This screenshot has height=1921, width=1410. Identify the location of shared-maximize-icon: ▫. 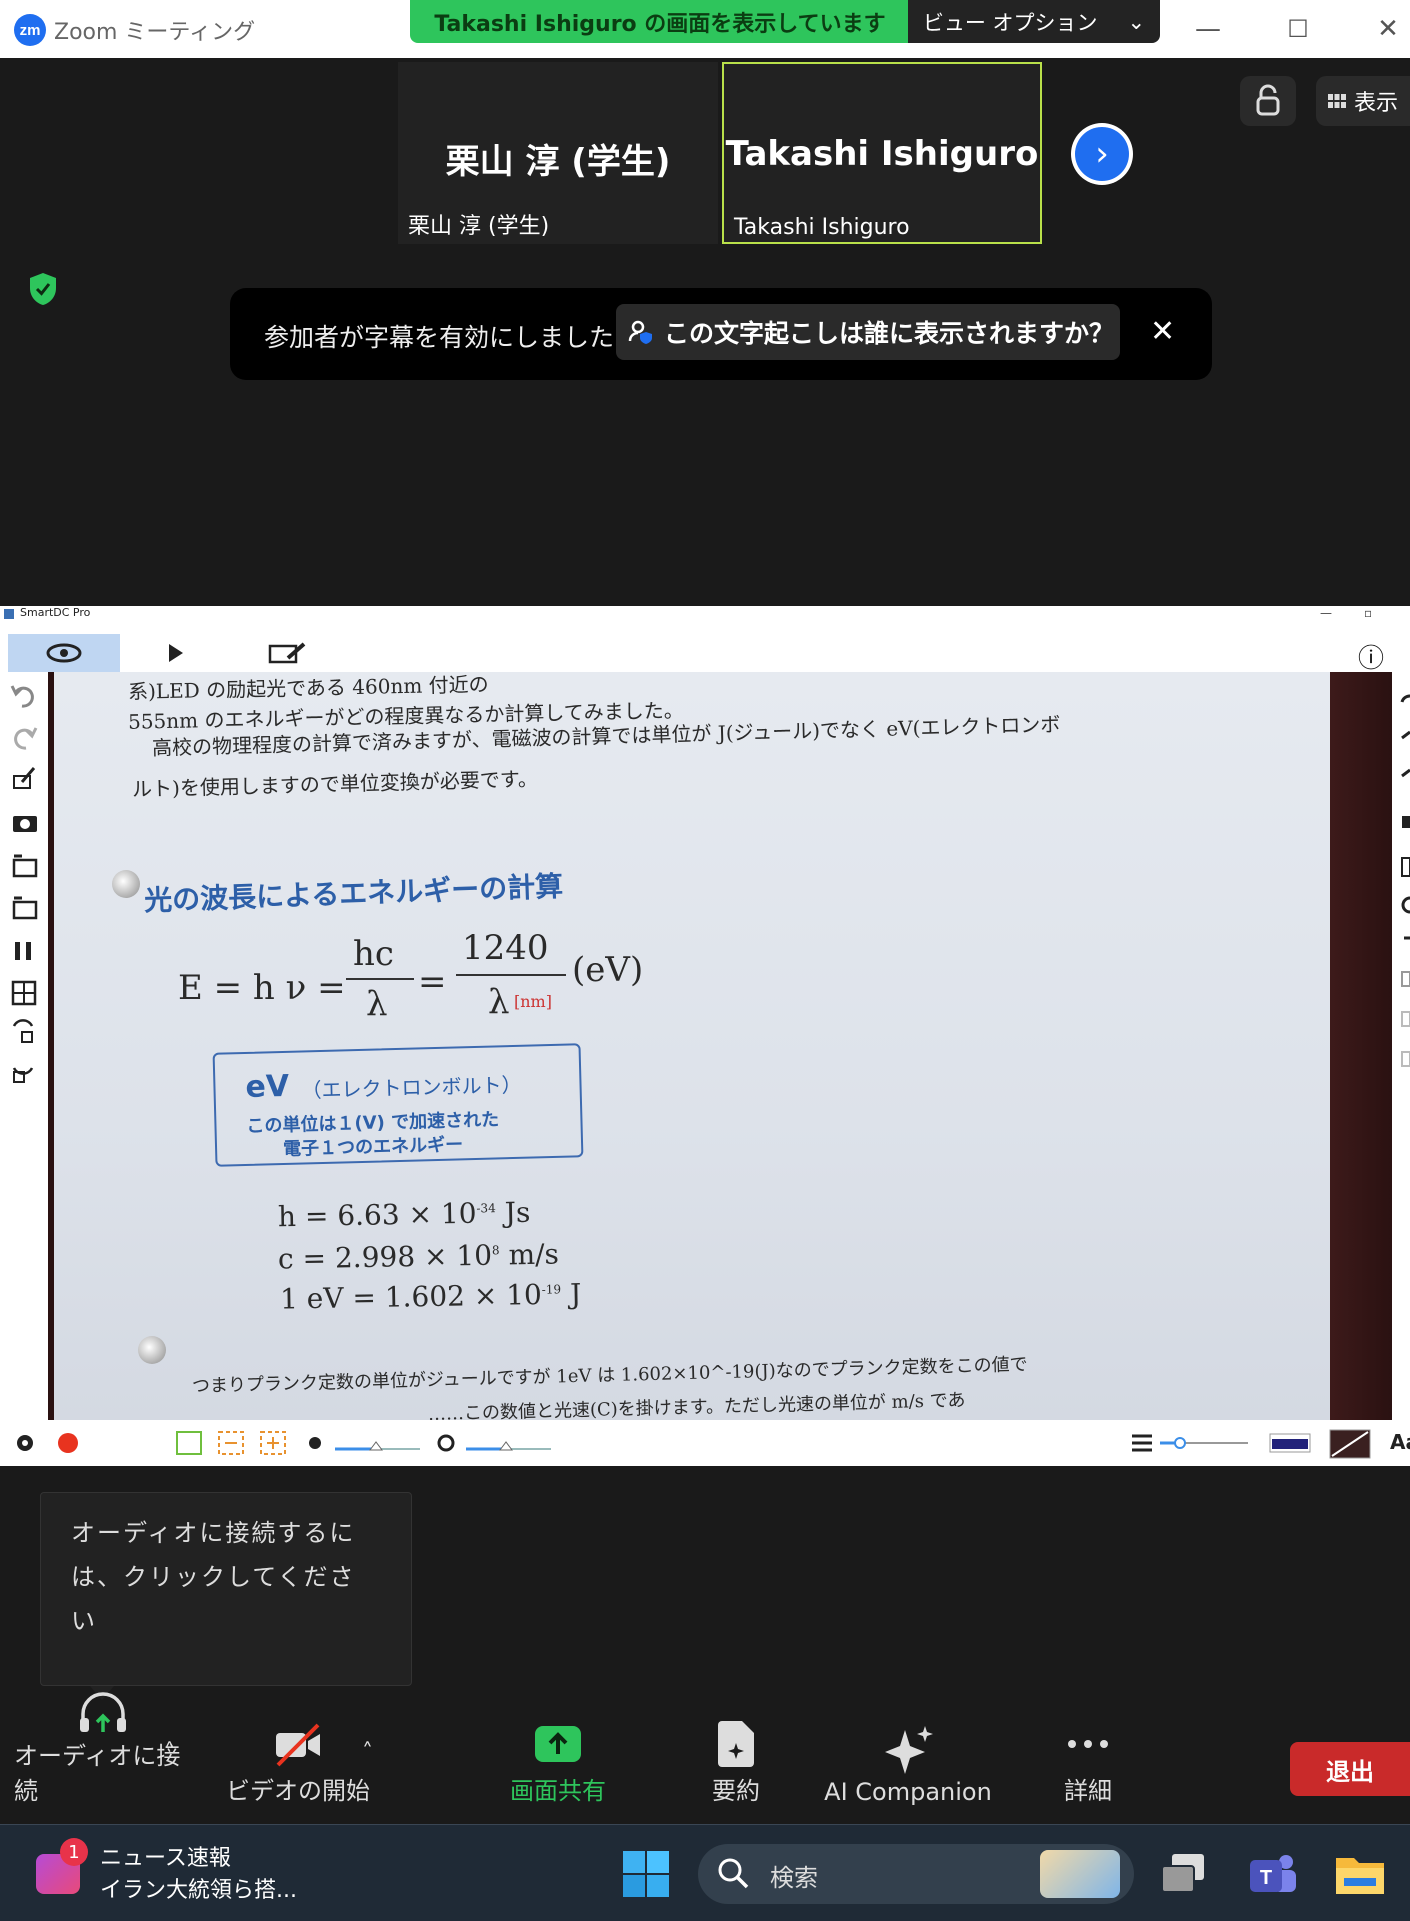
(1368, 613).